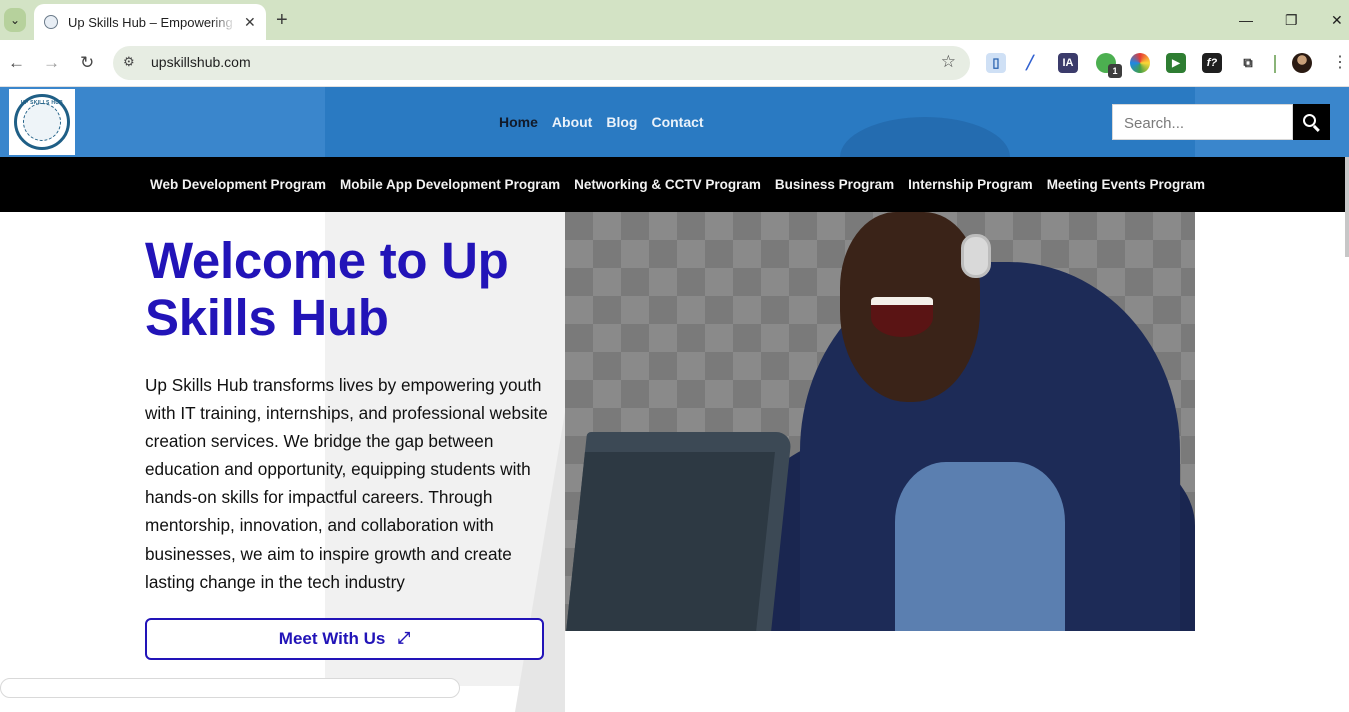 The height and width of the screenshot is (712, 1349). Describe the element at coordinates (332, 638) in the screenshot. I see `cta-label: Meet With Us` at that location.